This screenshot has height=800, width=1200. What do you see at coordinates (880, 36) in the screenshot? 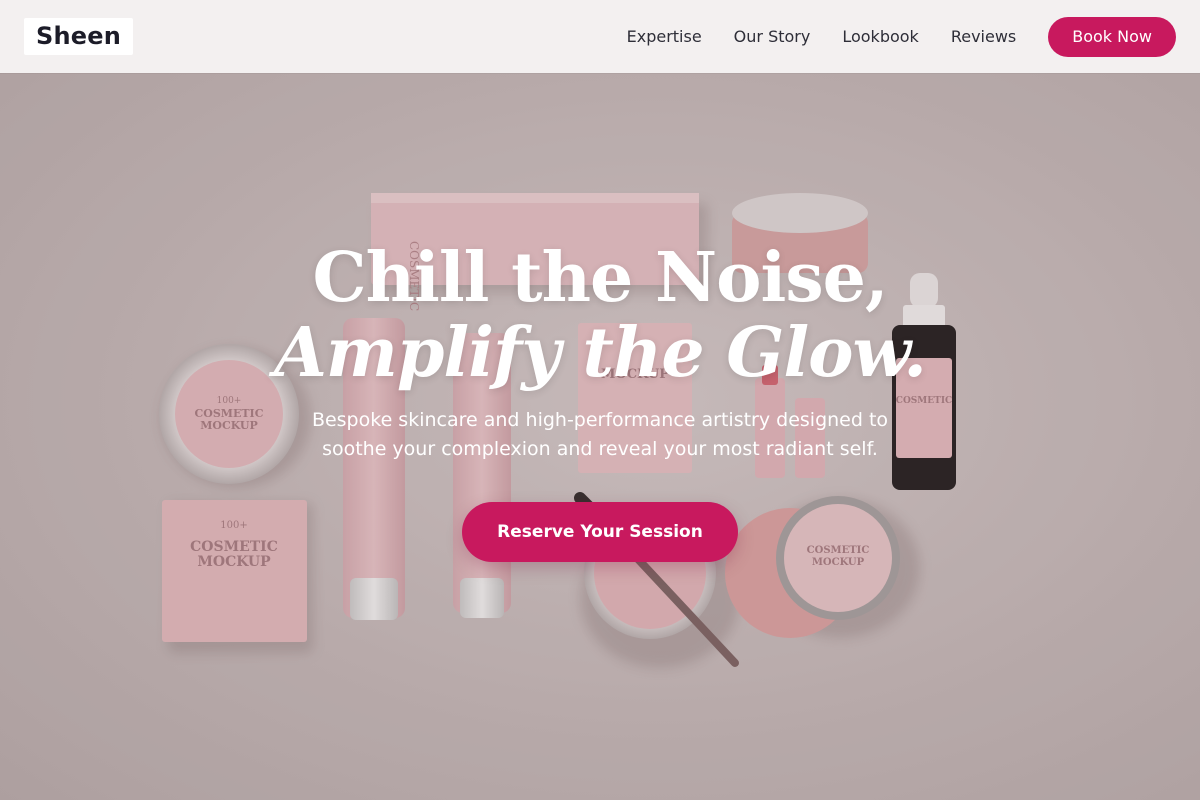
I see `nav-link-lookbook: Lookbook` at bounding box center [880, 36].